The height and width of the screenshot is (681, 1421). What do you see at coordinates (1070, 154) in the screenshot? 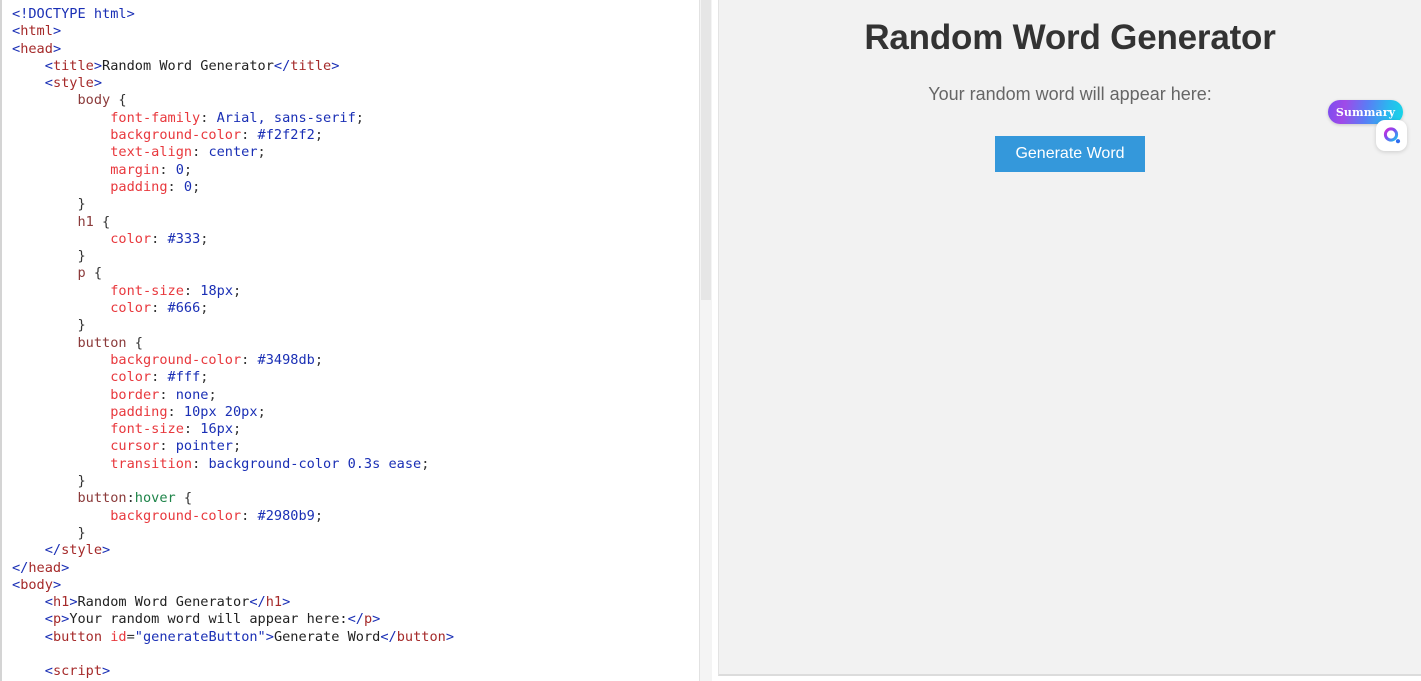
I see `generate-word-button: Generate Word` at bounding box center [1070, 154].